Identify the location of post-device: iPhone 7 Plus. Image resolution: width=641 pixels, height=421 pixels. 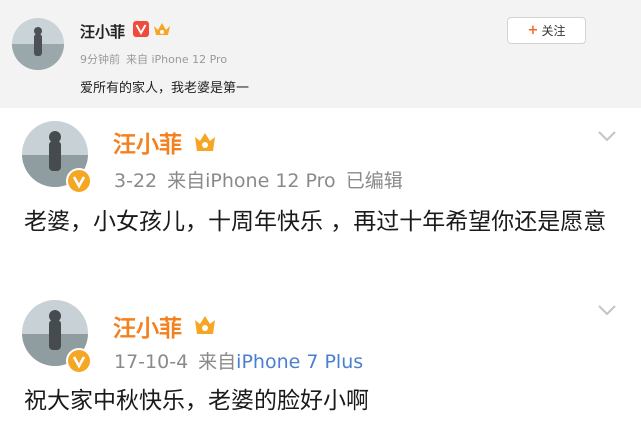
(299, 362).